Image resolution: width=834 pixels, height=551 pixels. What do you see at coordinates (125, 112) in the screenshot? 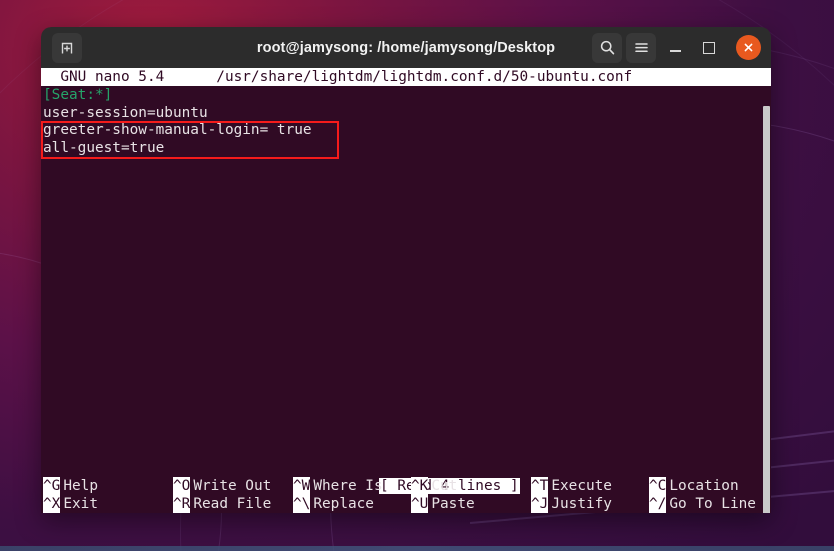
I see `code-line: user-session=ubuntu` at bounding box center [125, 112].